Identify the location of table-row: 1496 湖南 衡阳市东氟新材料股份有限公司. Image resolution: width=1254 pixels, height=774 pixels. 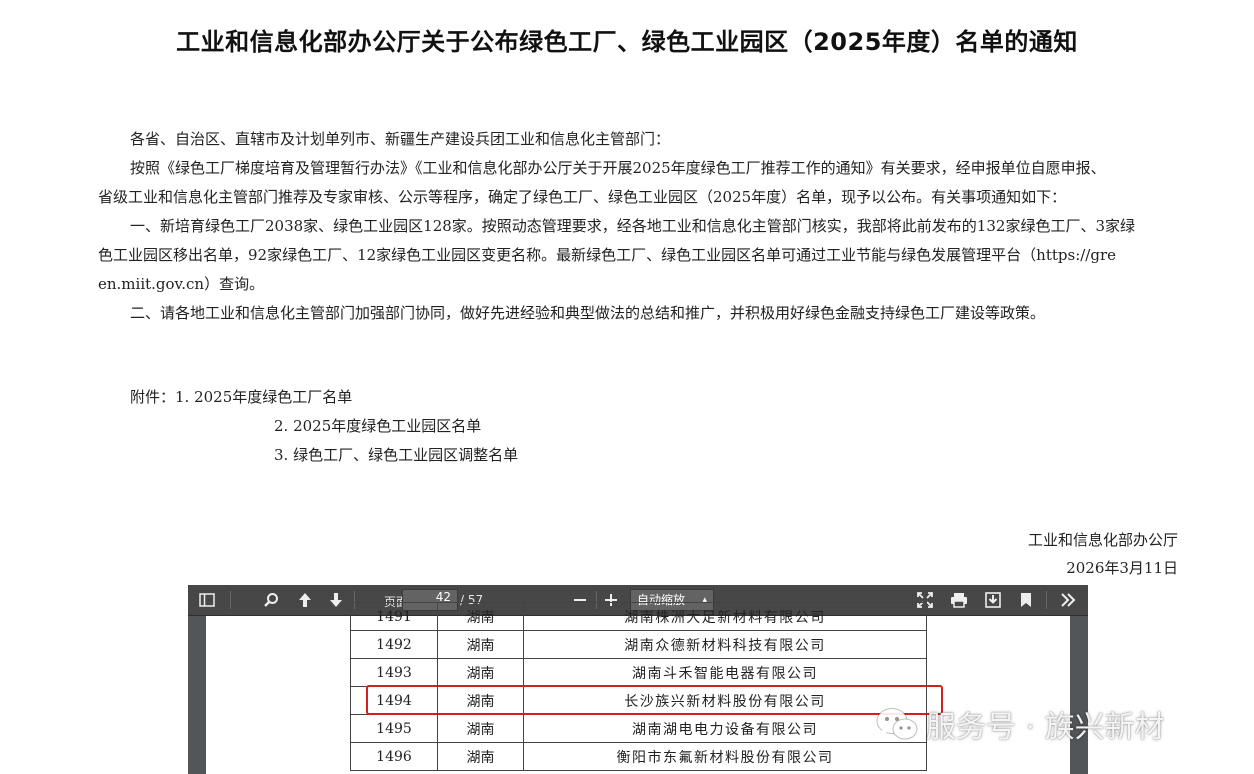
(638, 756).